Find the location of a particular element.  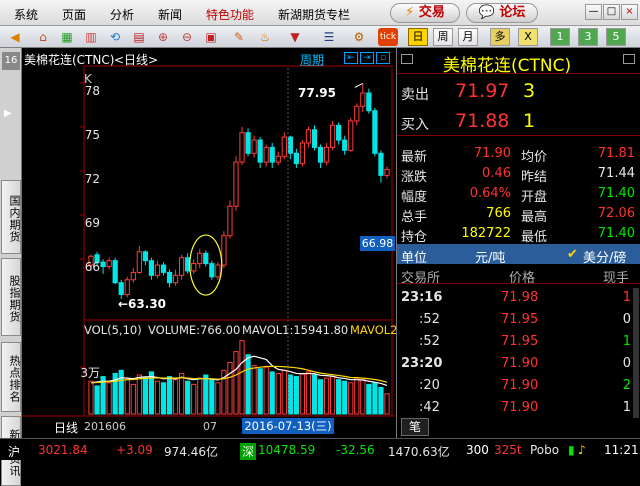

menu-news: 新闻 is located at coordinates (170, 14).